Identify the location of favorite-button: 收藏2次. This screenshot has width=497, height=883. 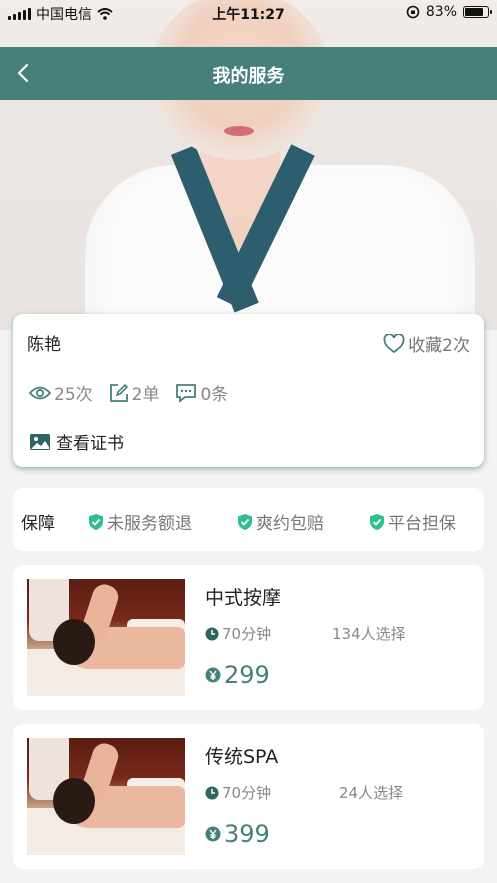
(426, 343).